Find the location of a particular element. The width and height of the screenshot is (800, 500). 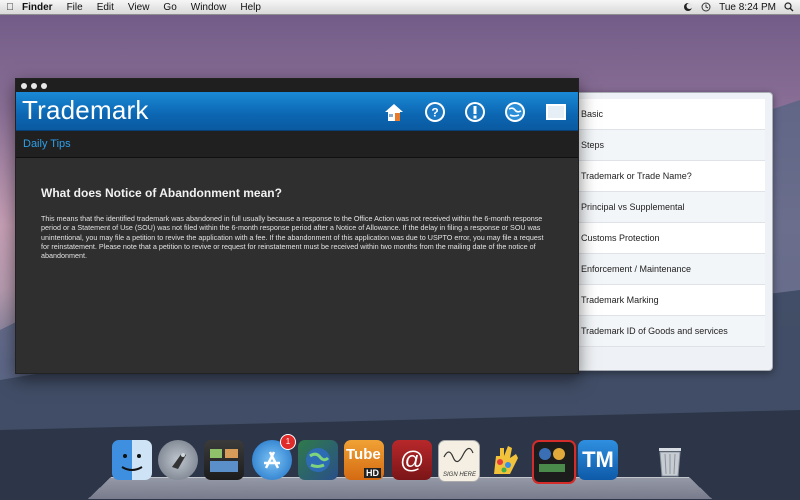

launchpad-icon is located at coordinates (178, 460).